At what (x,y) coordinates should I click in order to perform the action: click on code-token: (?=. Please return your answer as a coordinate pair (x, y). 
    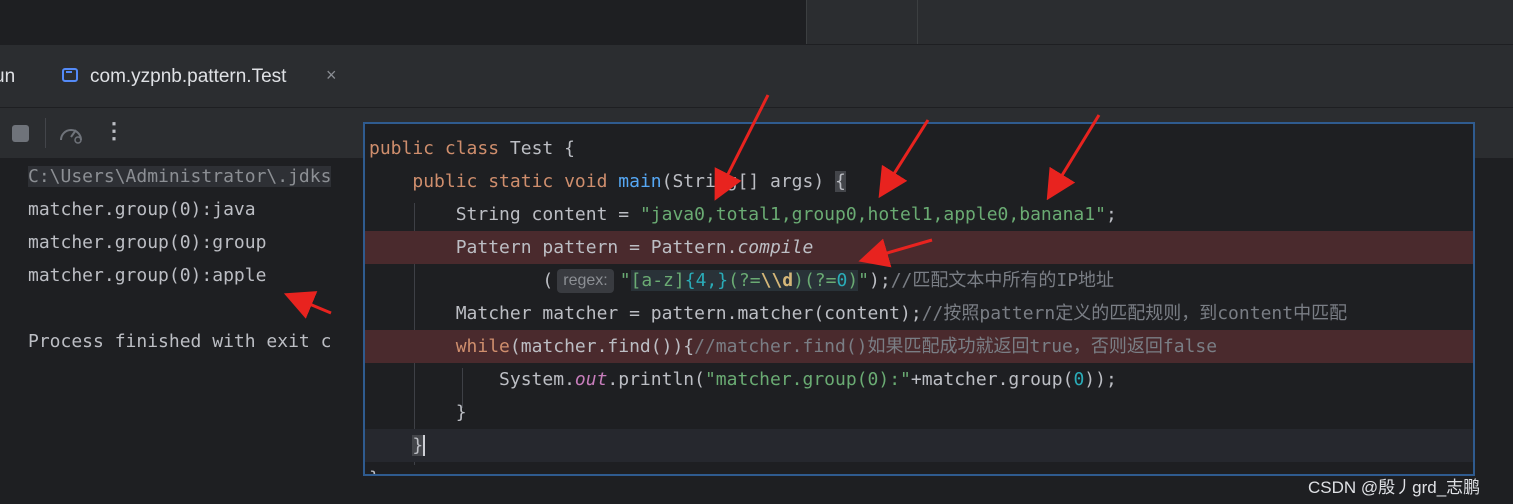
    Looking at the image, I should click on (744, 280).